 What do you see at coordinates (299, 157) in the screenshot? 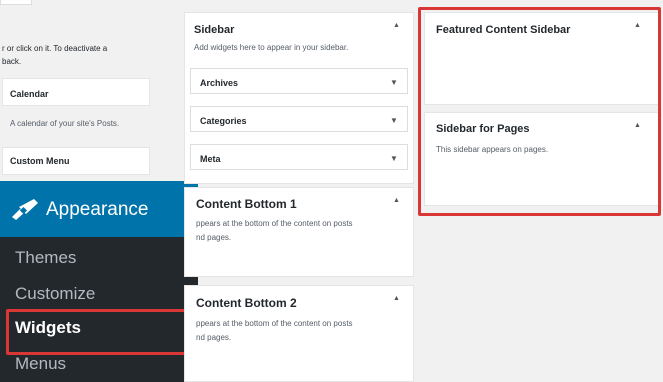
I see `widget-meta` at bounding box center [299, 157].